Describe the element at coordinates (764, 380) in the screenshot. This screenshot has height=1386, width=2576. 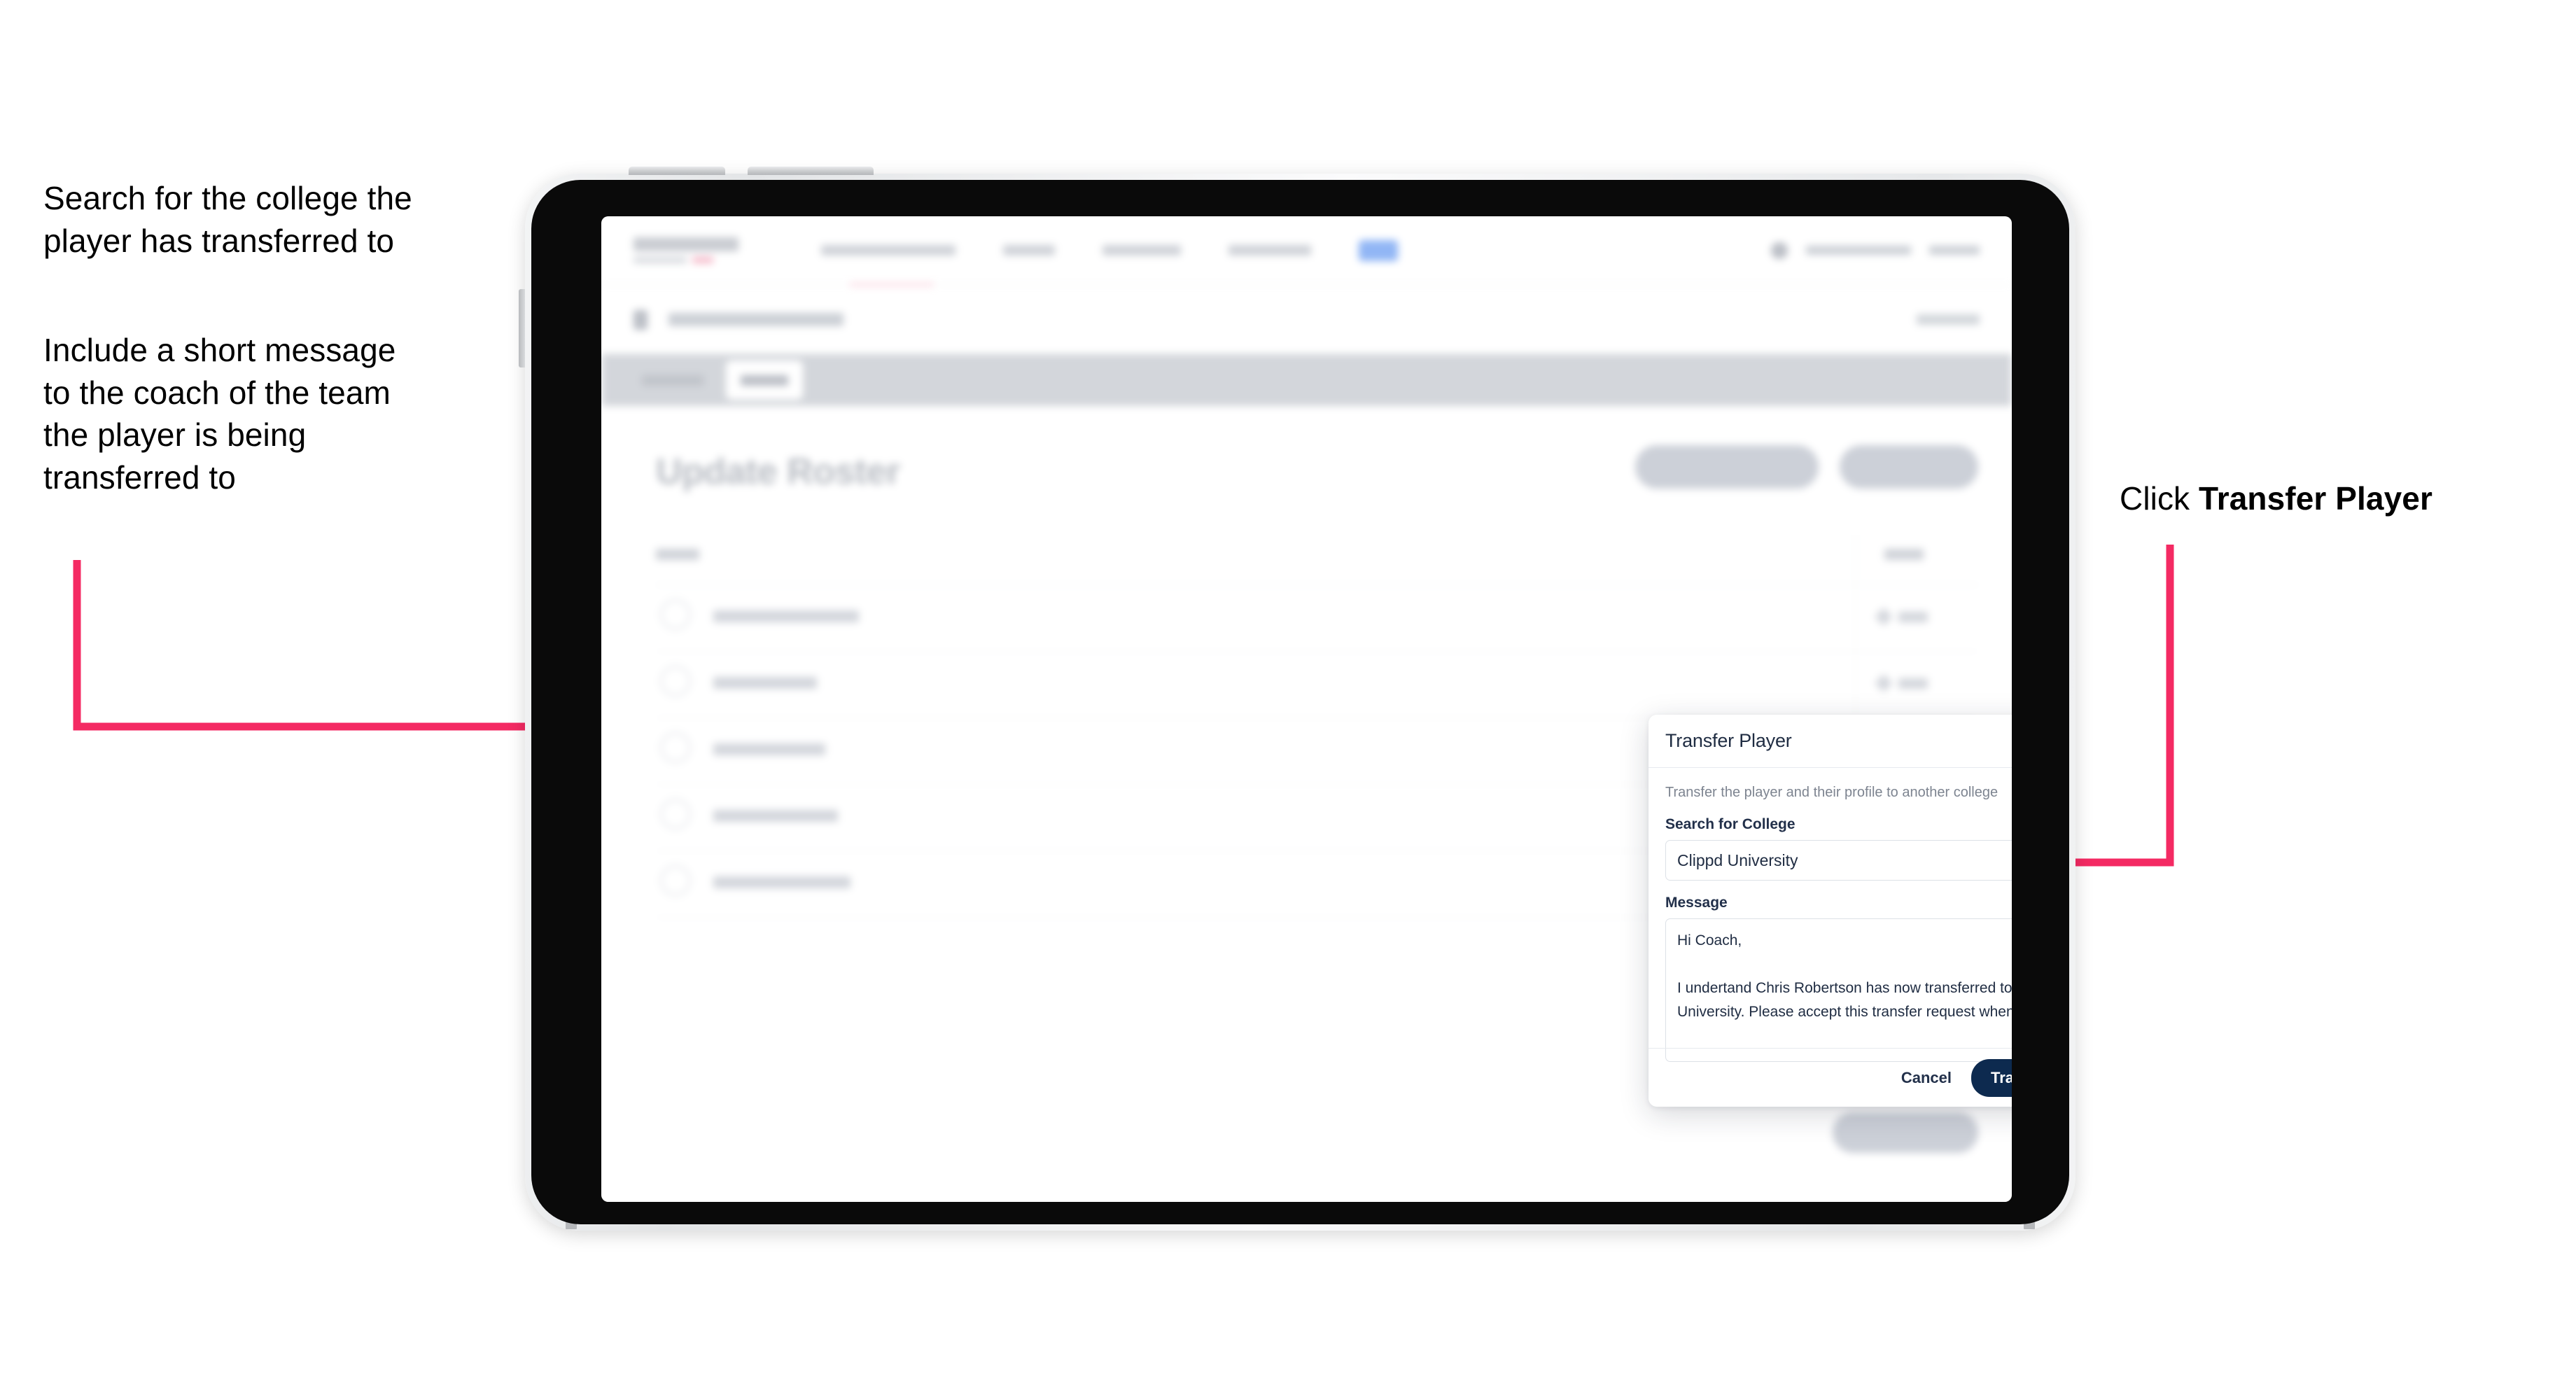
I see `tab-active-roster` at that location.